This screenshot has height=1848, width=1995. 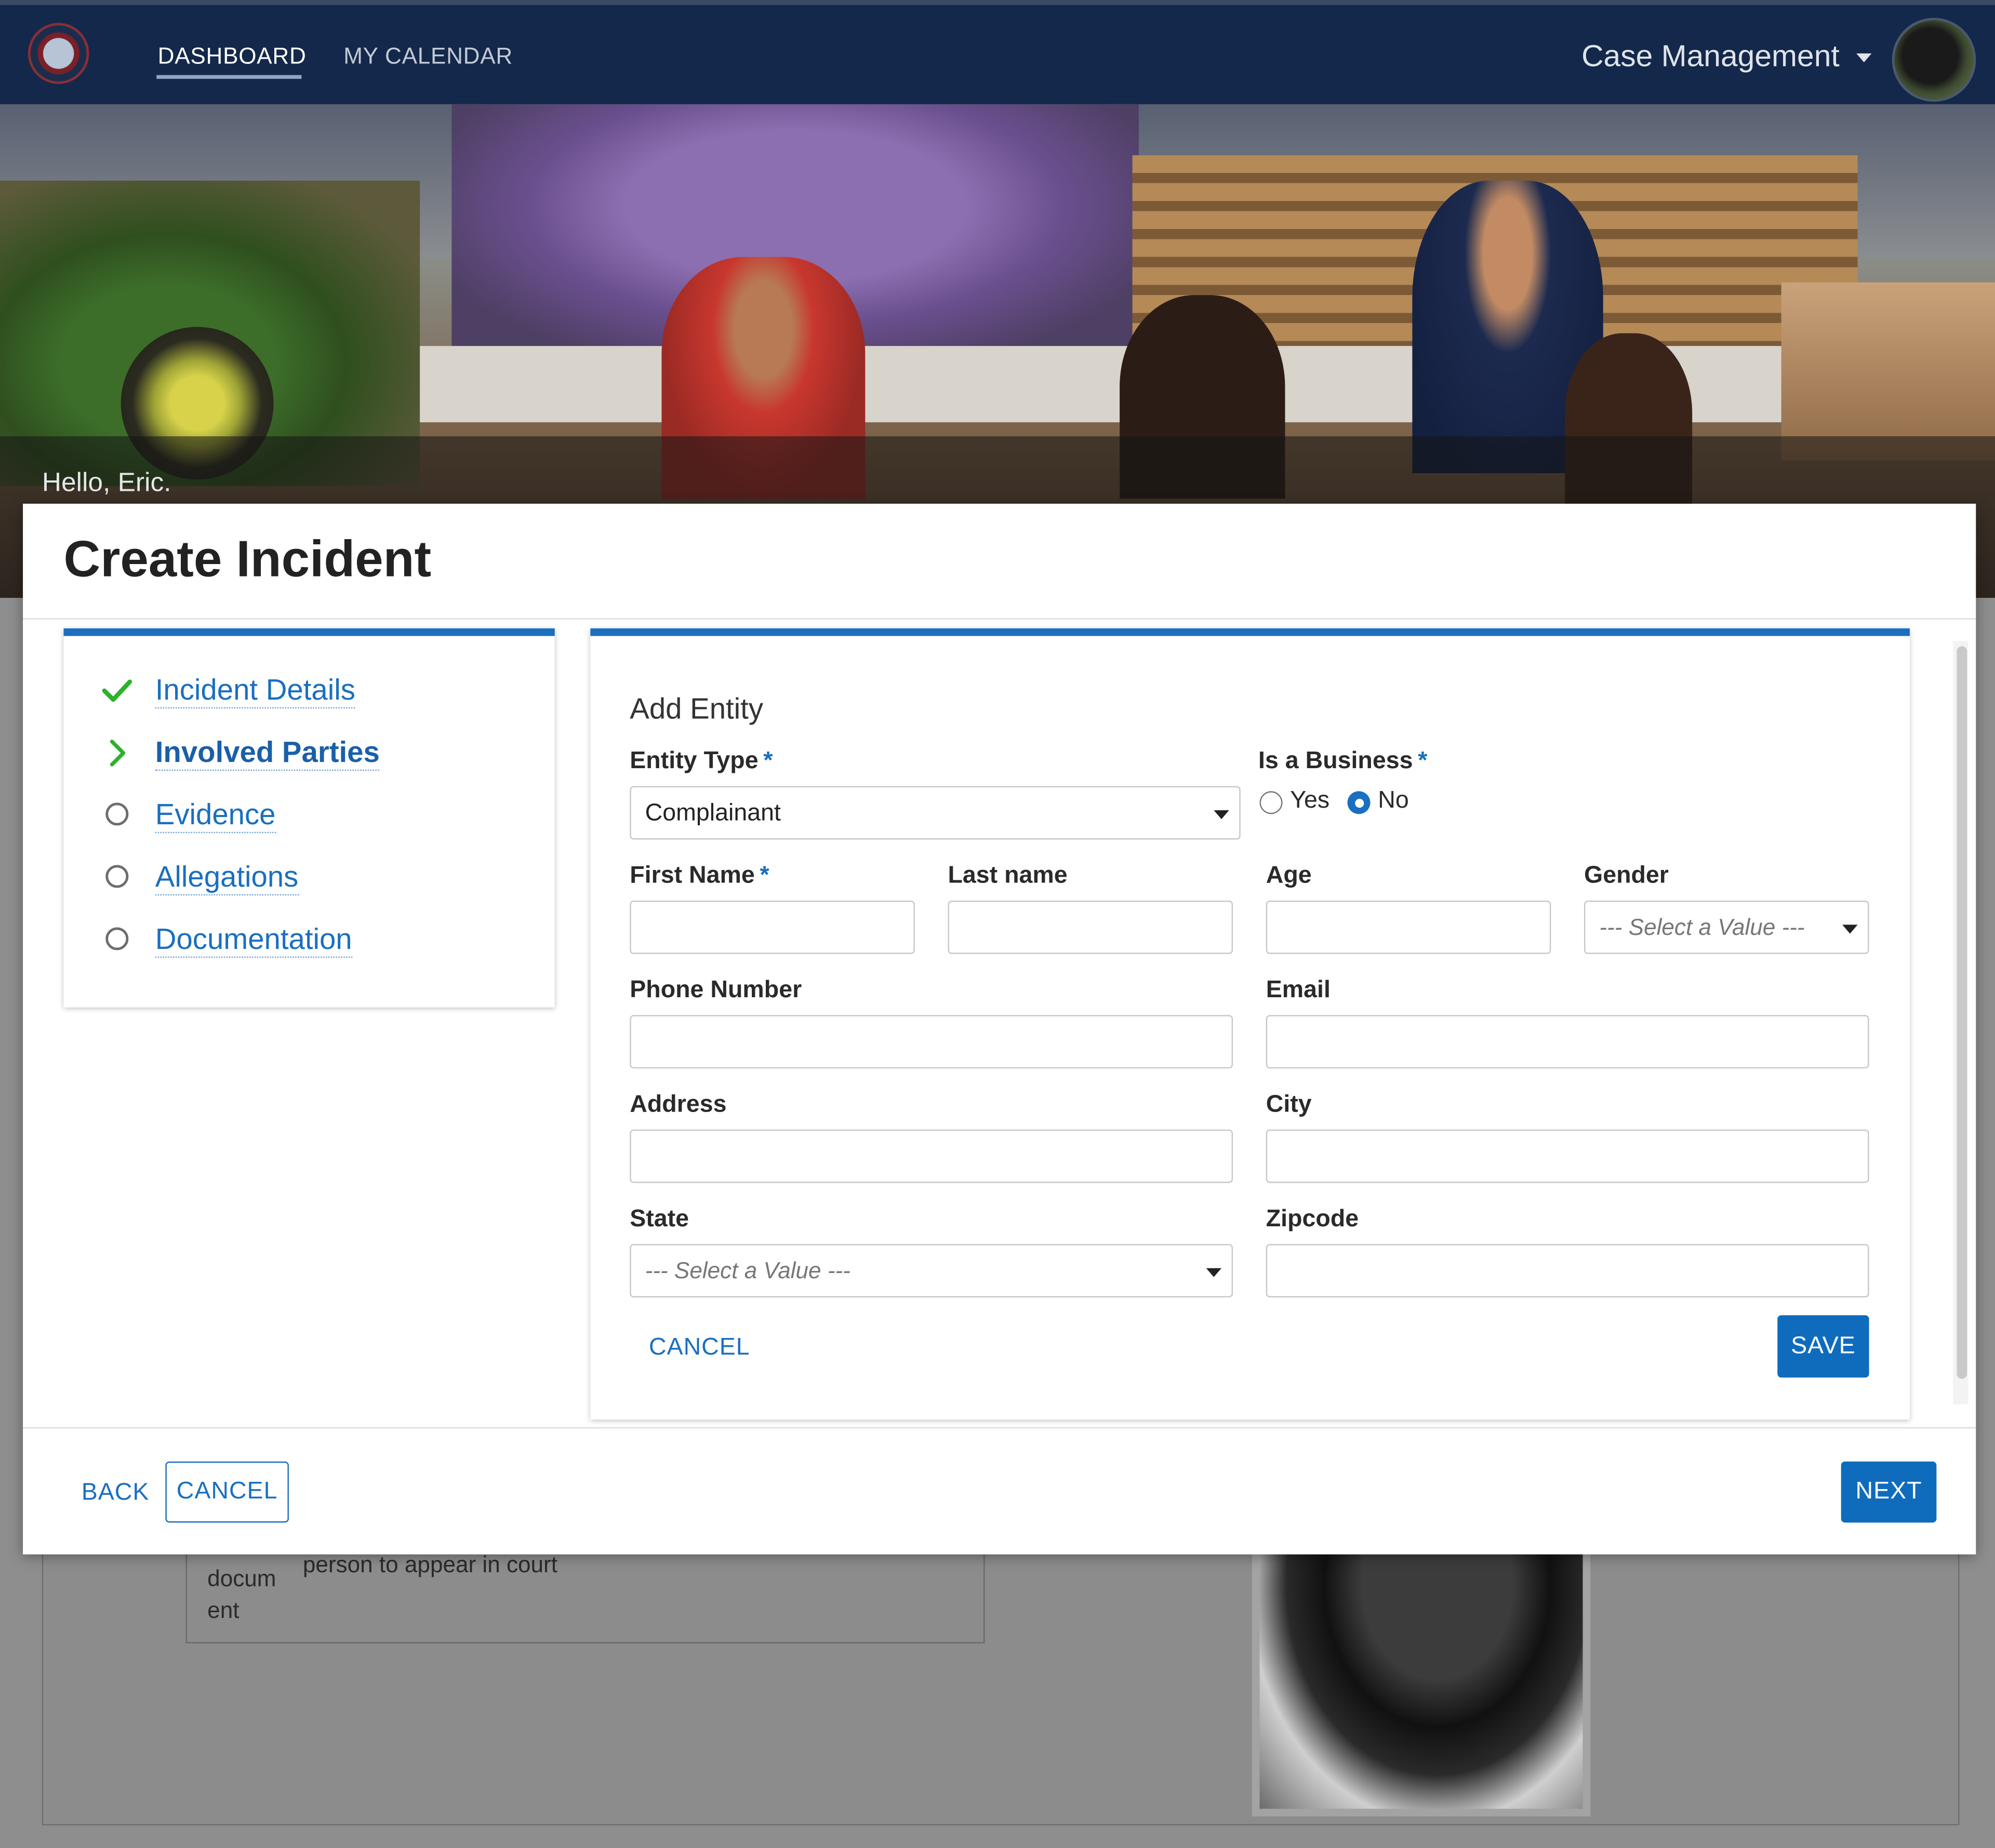 I want to click on is-business-no-radio, so click(x=1359, y=802).